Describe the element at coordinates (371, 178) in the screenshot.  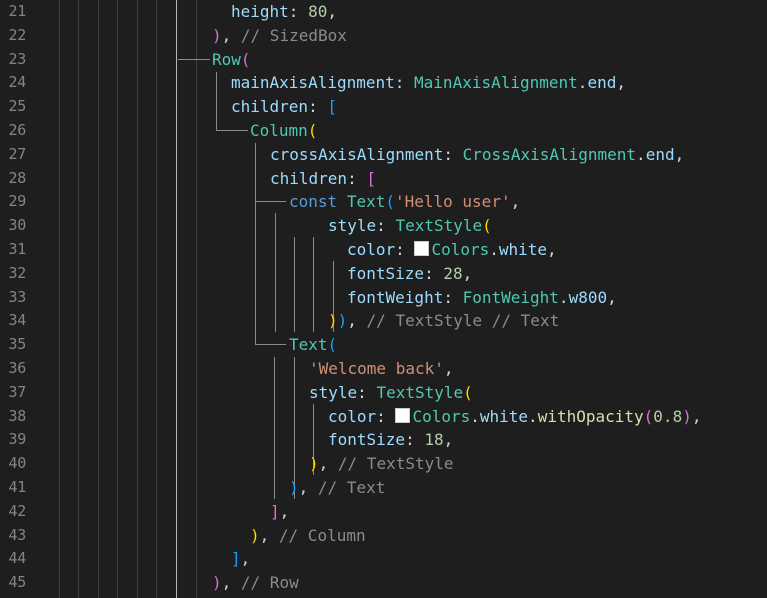
I see `token-bracket-orchid: [` at that location.